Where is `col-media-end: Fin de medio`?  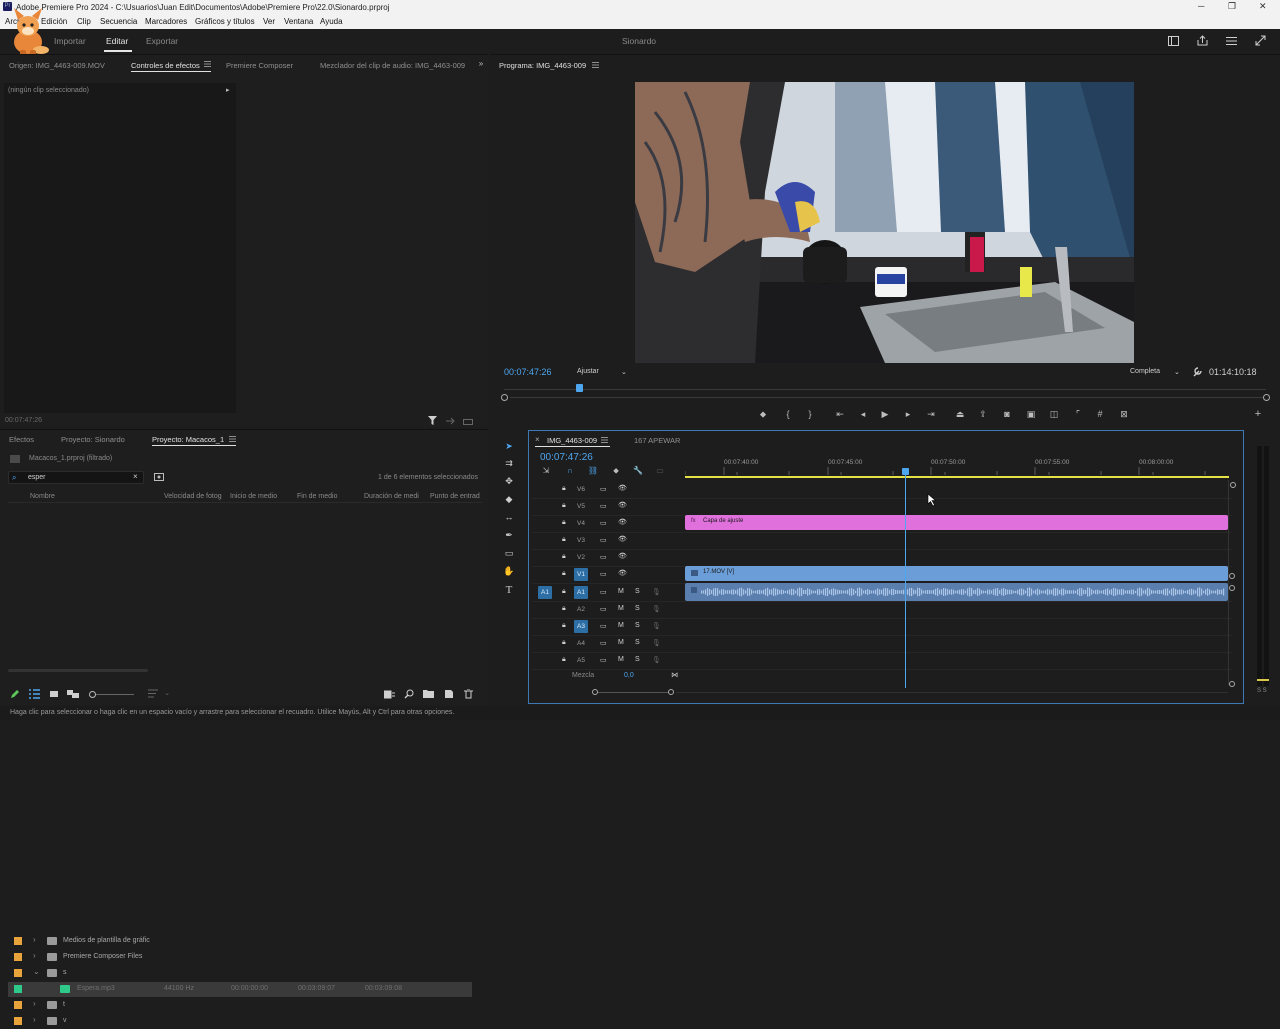 col-media-end: Fin de medio is located at coordinates (317, 496).